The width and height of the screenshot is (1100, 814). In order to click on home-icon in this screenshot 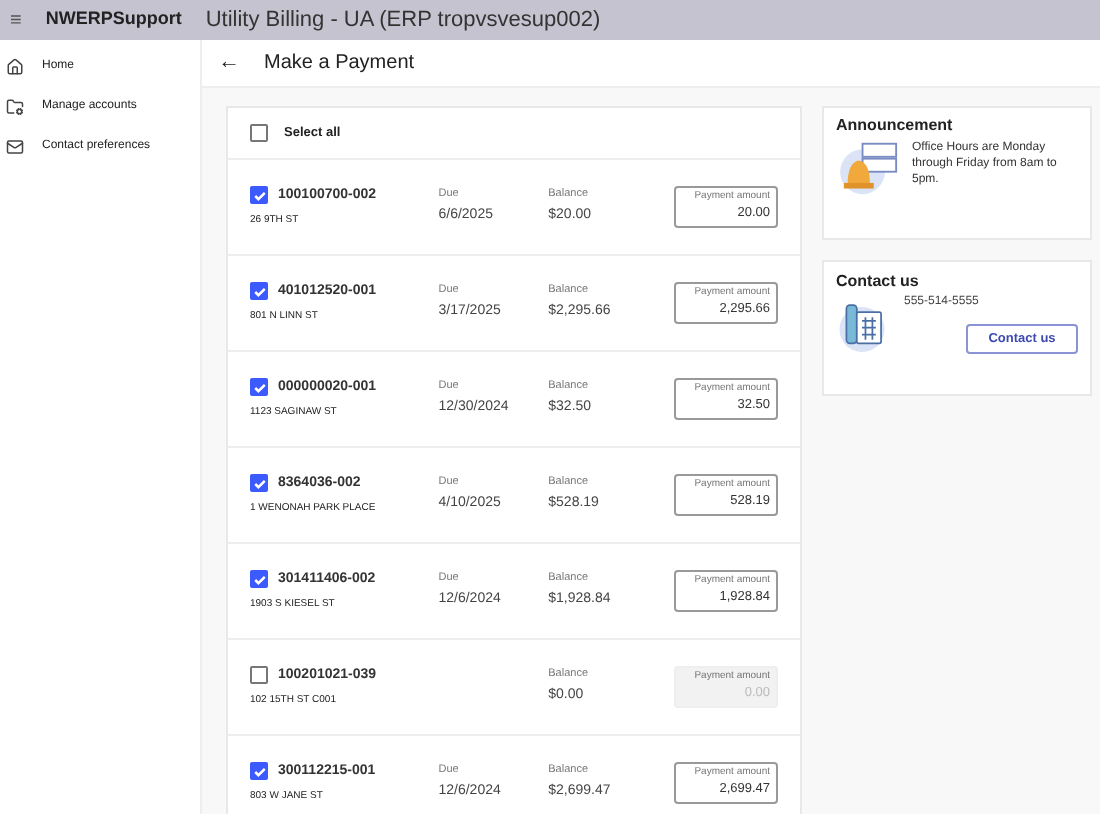, I will do `click(15, 67)`.